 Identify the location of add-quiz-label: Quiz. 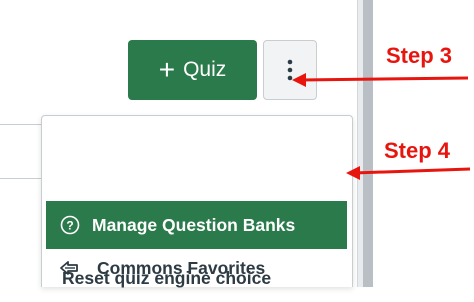
(205, 69).